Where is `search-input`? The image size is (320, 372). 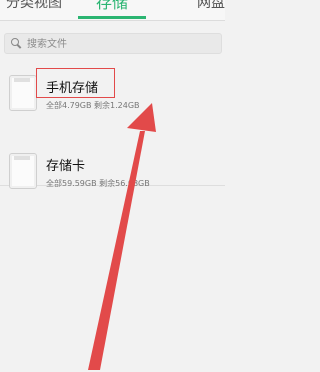 search-input is located at coordinates (122, 44).